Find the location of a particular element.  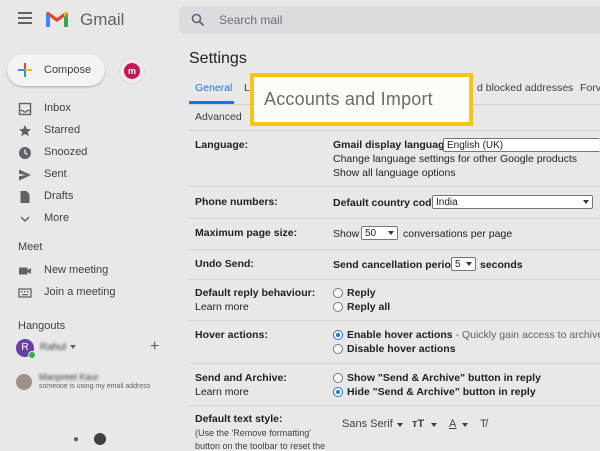

tab-general: General is located at coordinates (213, 88).